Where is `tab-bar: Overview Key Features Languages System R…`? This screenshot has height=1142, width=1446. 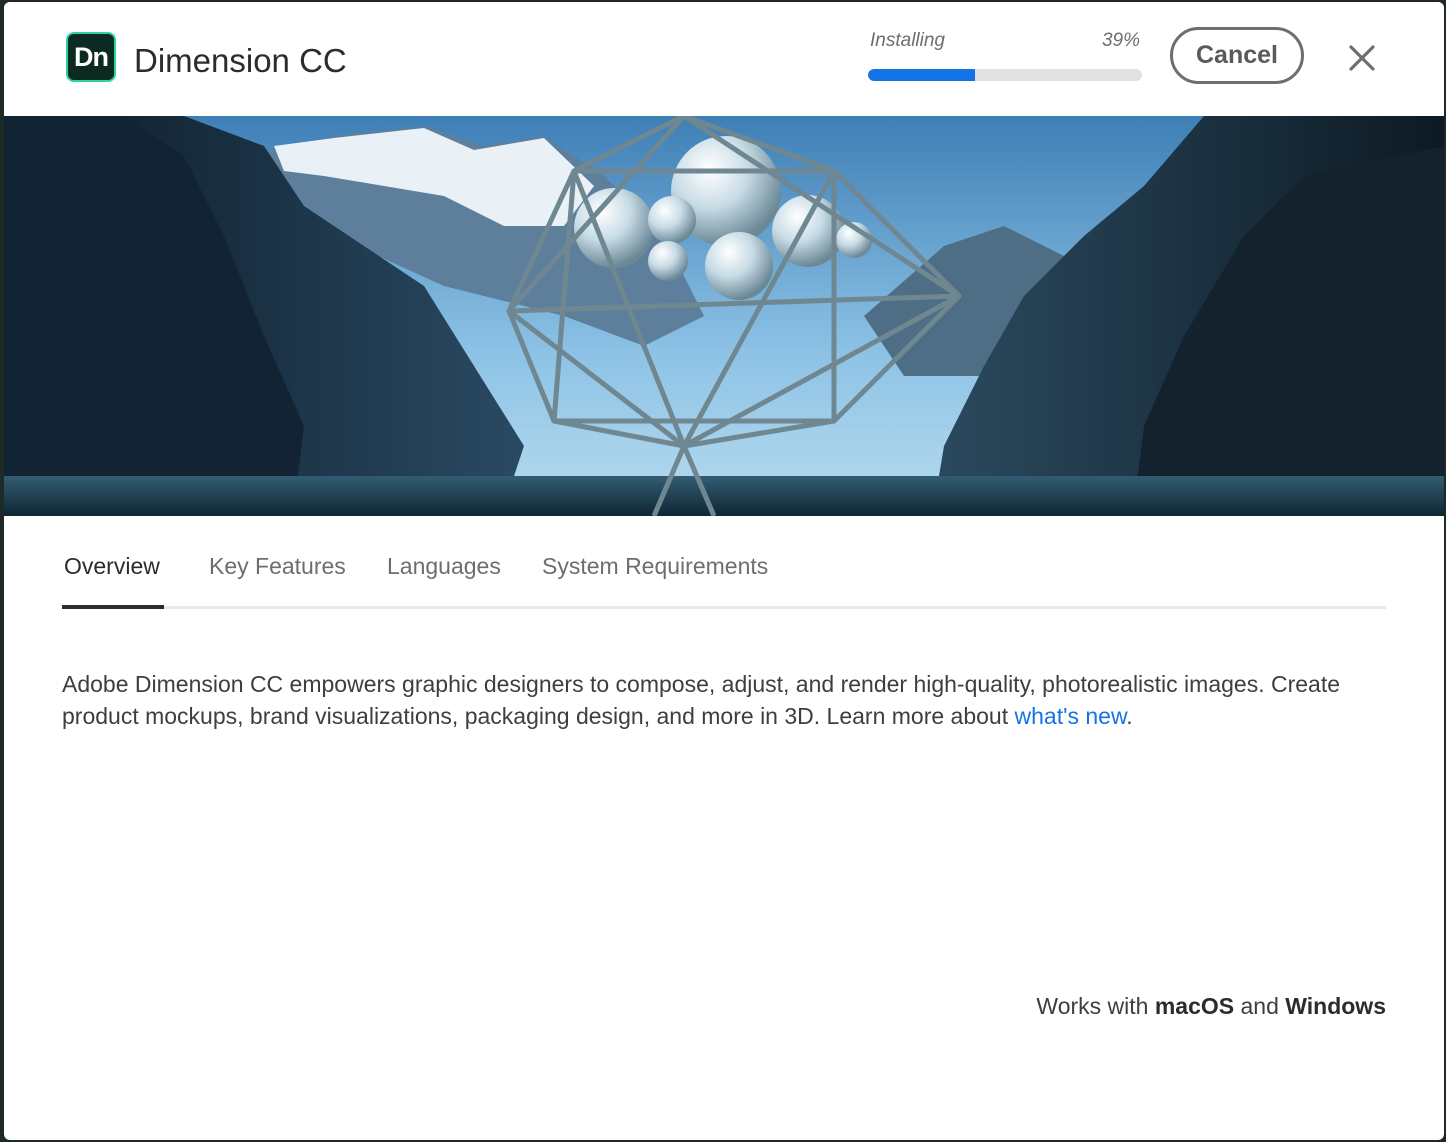 tab-bar: Overview Key Features Languages System R… is located at coordinates (724, 579).